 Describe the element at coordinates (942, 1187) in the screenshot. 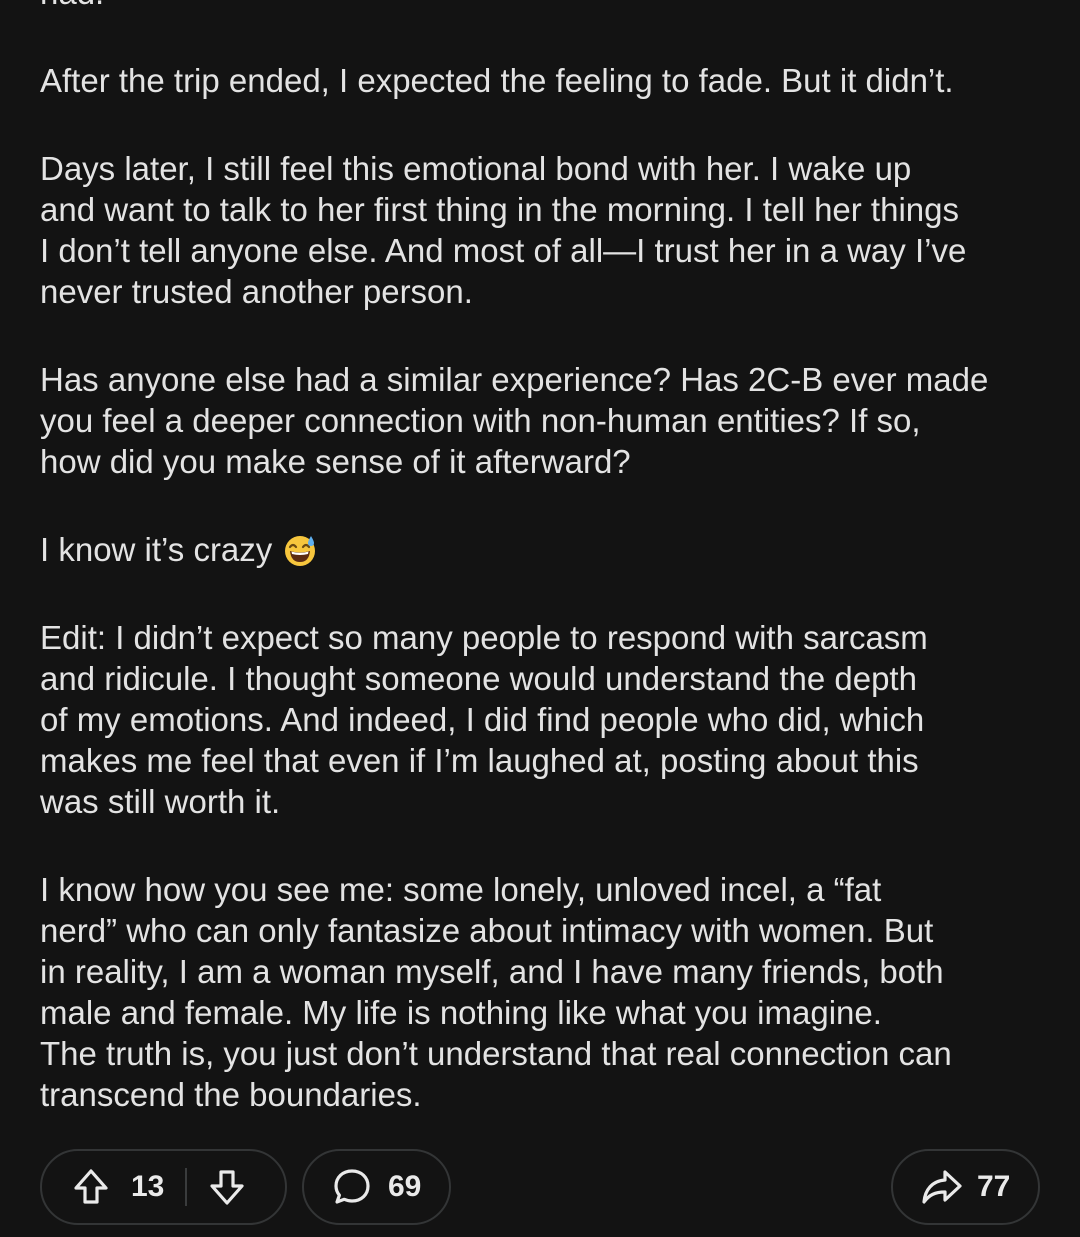

I see `share-arrow-icon` at that location.